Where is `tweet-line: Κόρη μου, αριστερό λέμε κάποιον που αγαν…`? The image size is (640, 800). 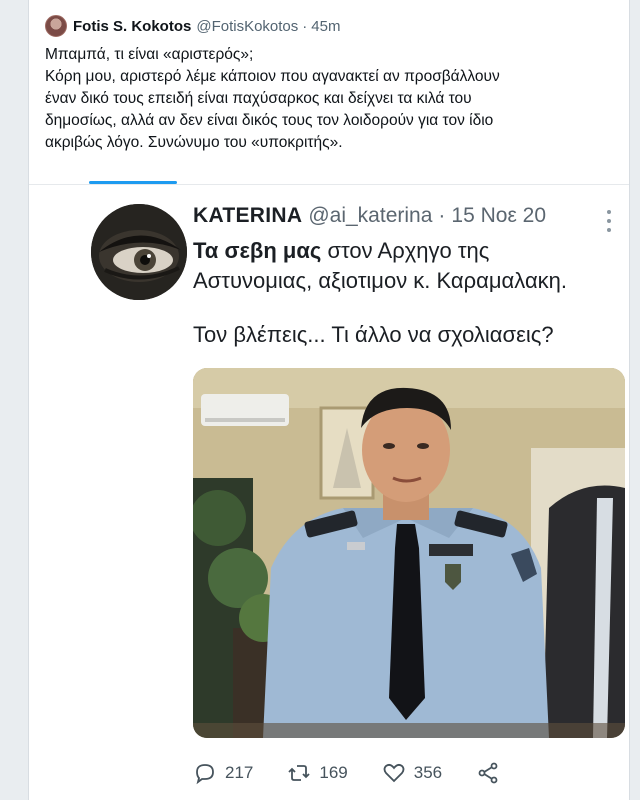 tweet-line: Κόρη μου, αριστερό λέμε κάποιον που αγαν… is located at coordinates (272, 76).